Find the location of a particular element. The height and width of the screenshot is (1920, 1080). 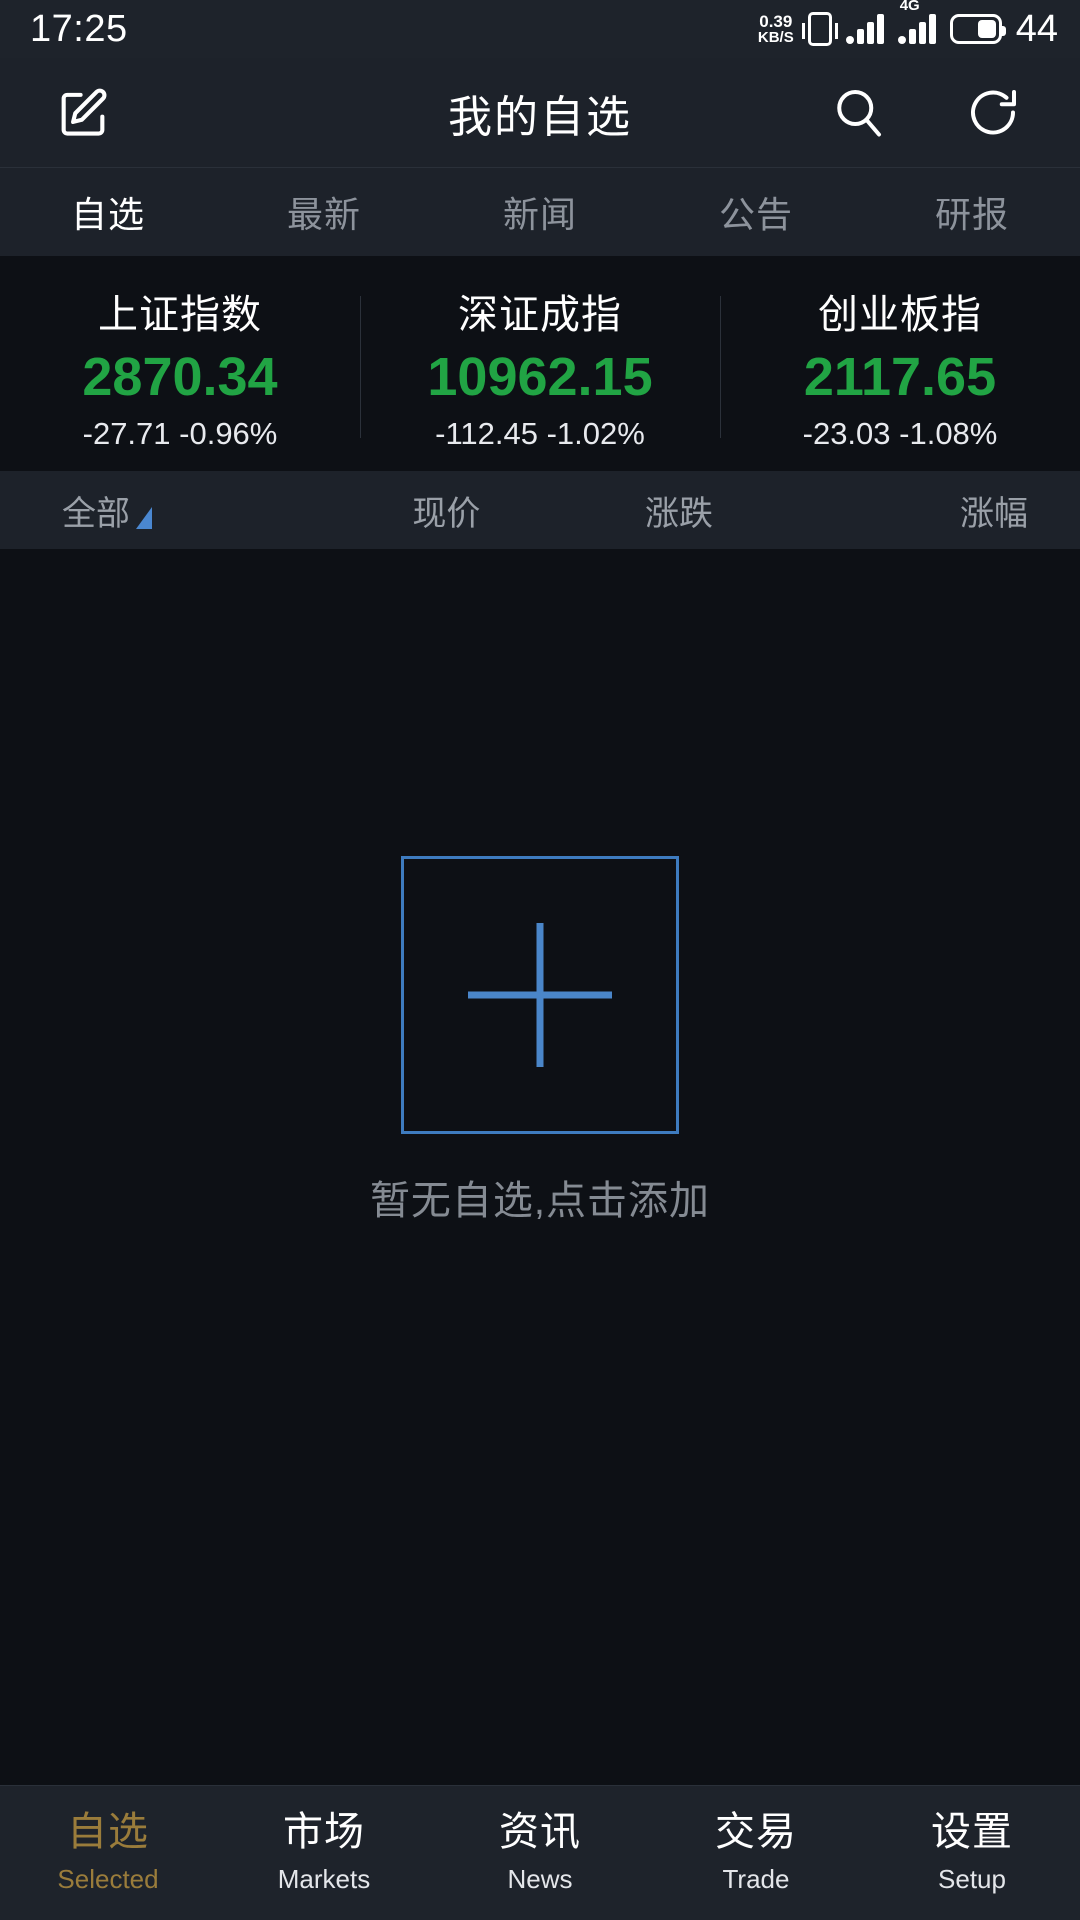

vibrate-icon is located at coordinates (819, 29).